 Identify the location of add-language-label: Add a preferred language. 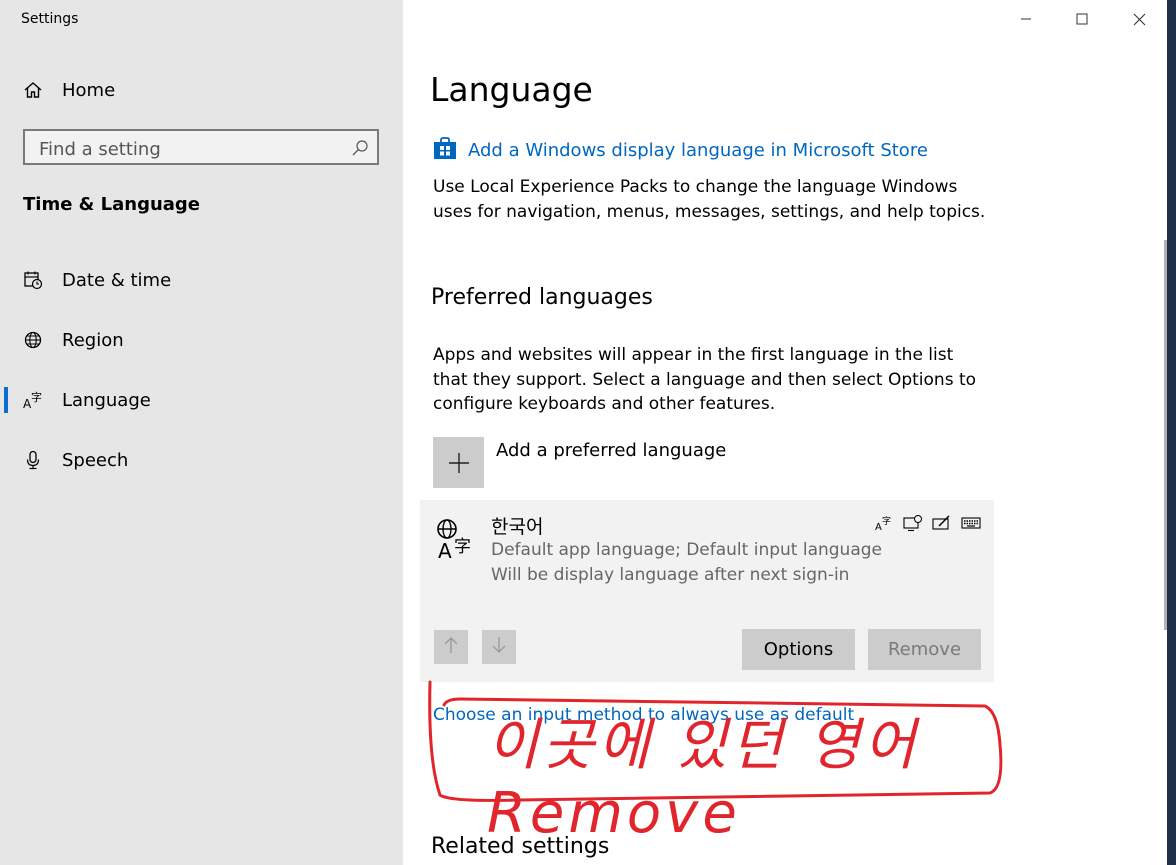
(611, 450).